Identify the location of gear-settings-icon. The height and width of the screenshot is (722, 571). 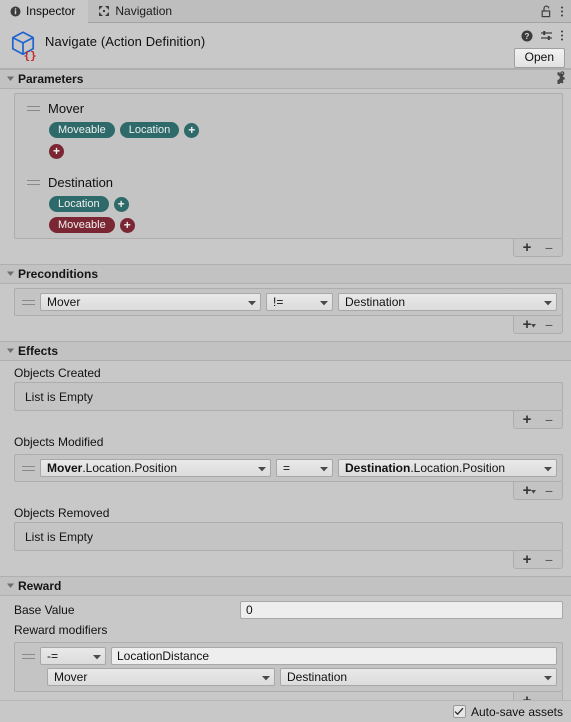
(558, 79).